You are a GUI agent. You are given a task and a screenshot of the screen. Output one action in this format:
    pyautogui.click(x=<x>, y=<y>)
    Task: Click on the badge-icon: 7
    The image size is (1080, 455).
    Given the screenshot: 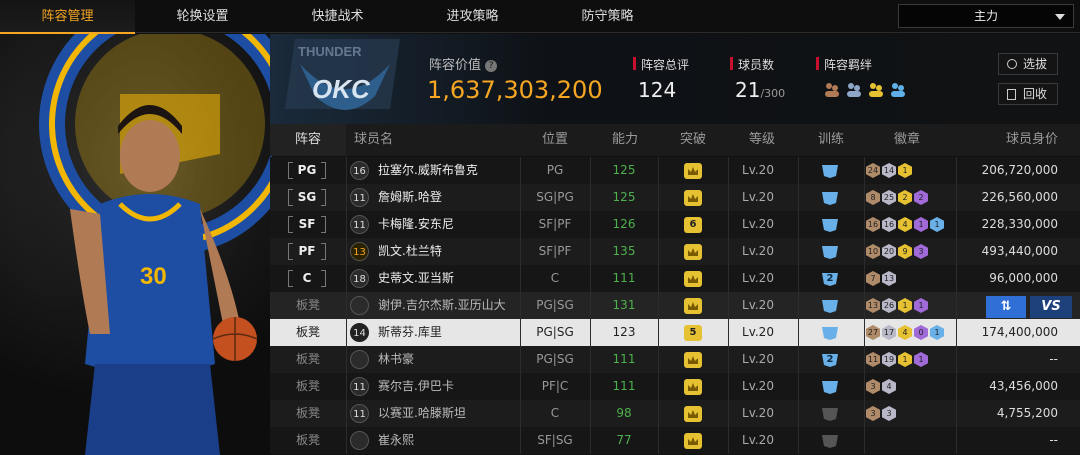 What is the action you would take?
    pyautogui.click(x=873, y=278)
    